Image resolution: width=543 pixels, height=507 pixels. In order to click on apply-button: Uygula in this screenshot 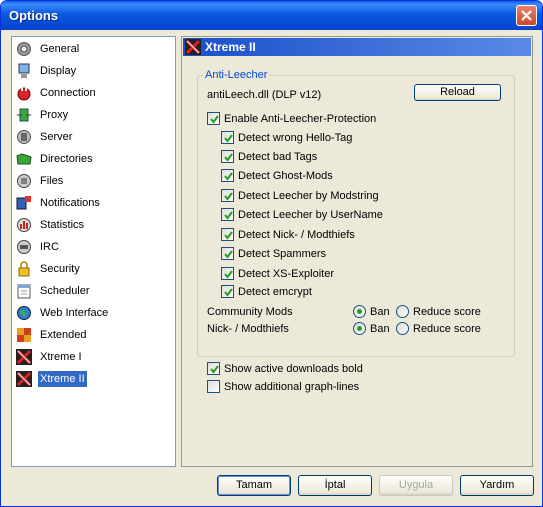, I will do `click(416, 485)`.